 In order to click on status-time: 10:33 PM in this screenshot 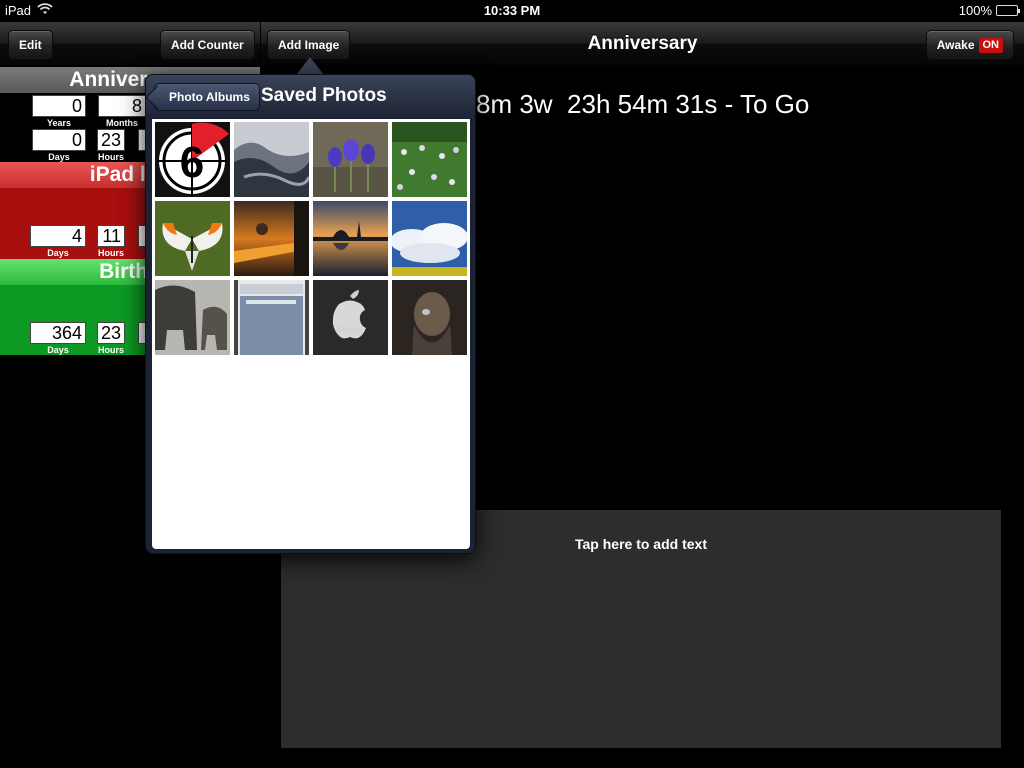, I will do `click(512, 10)`.